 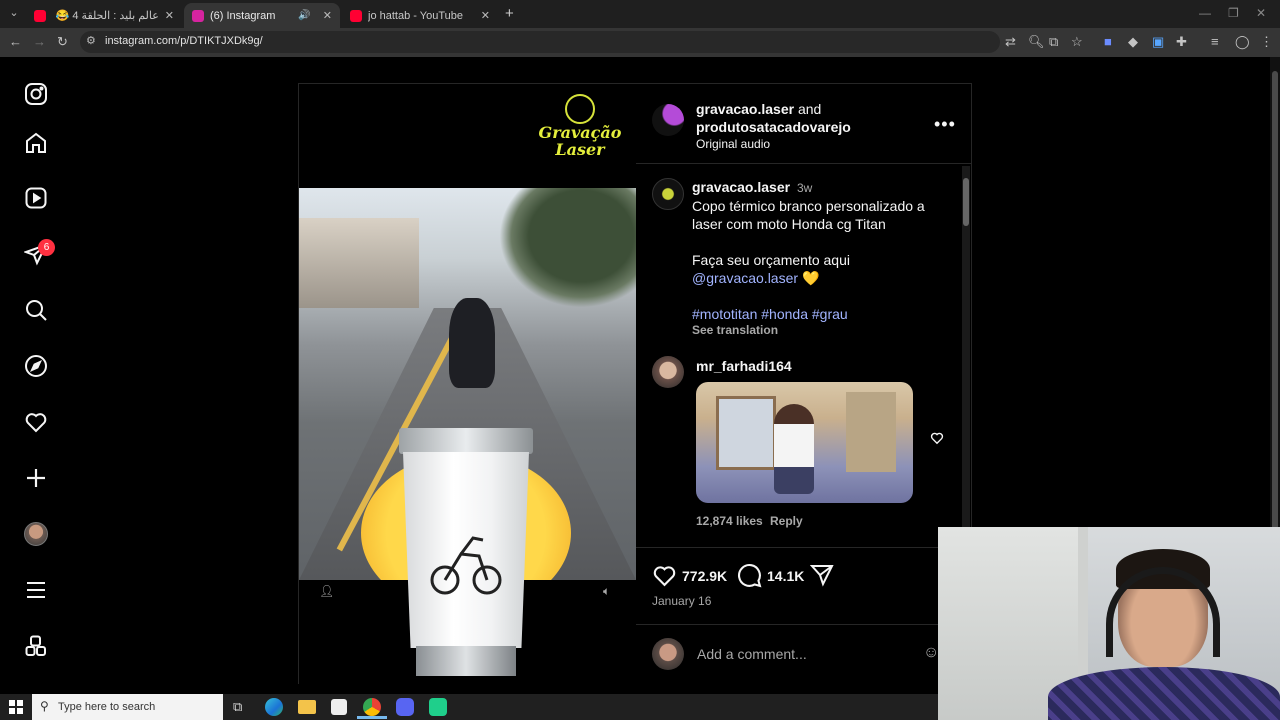 I want to click on chrome-menu-icon: ⋮, so click(x=1266, y=42).